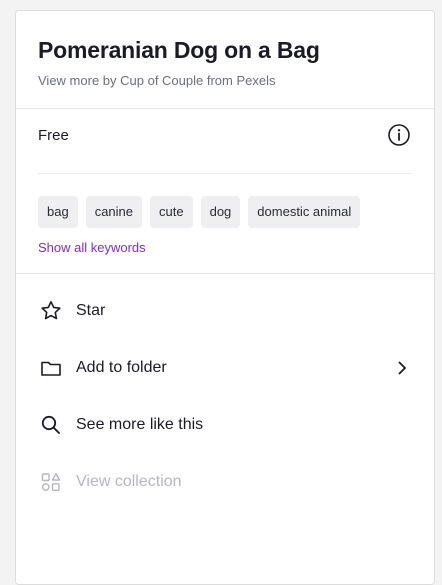 The width and height of the screenshot is (442, 585). I want to click on image-title: Pomeranian Dog on a Bag, so click(179, 50).